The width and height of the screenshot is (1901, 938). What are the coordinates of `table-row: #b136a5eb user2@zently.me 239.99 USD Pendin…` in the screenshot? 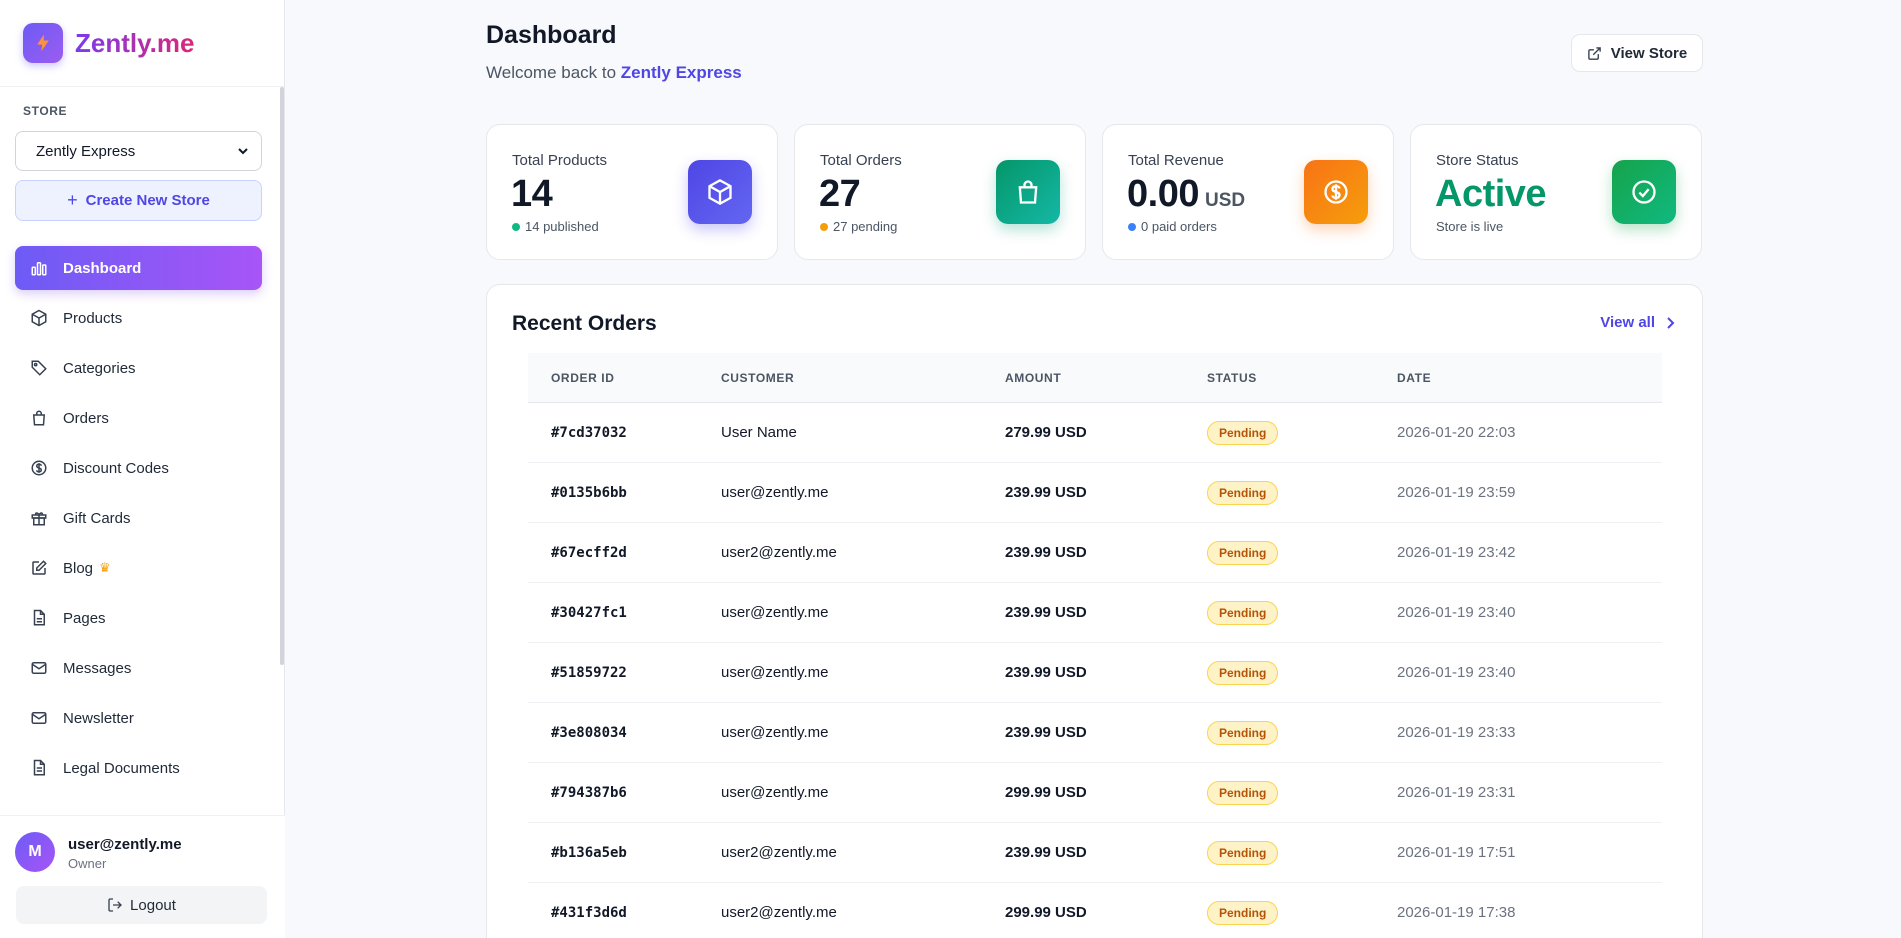 It's located at (1095, 853).